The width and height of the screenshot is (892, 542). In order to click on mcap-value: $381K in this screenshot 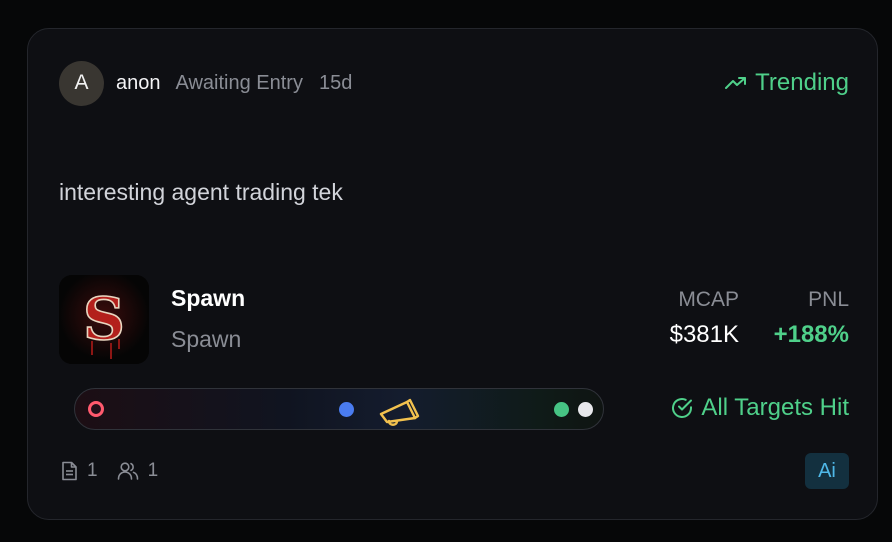, I will do `click(704, 334)`.